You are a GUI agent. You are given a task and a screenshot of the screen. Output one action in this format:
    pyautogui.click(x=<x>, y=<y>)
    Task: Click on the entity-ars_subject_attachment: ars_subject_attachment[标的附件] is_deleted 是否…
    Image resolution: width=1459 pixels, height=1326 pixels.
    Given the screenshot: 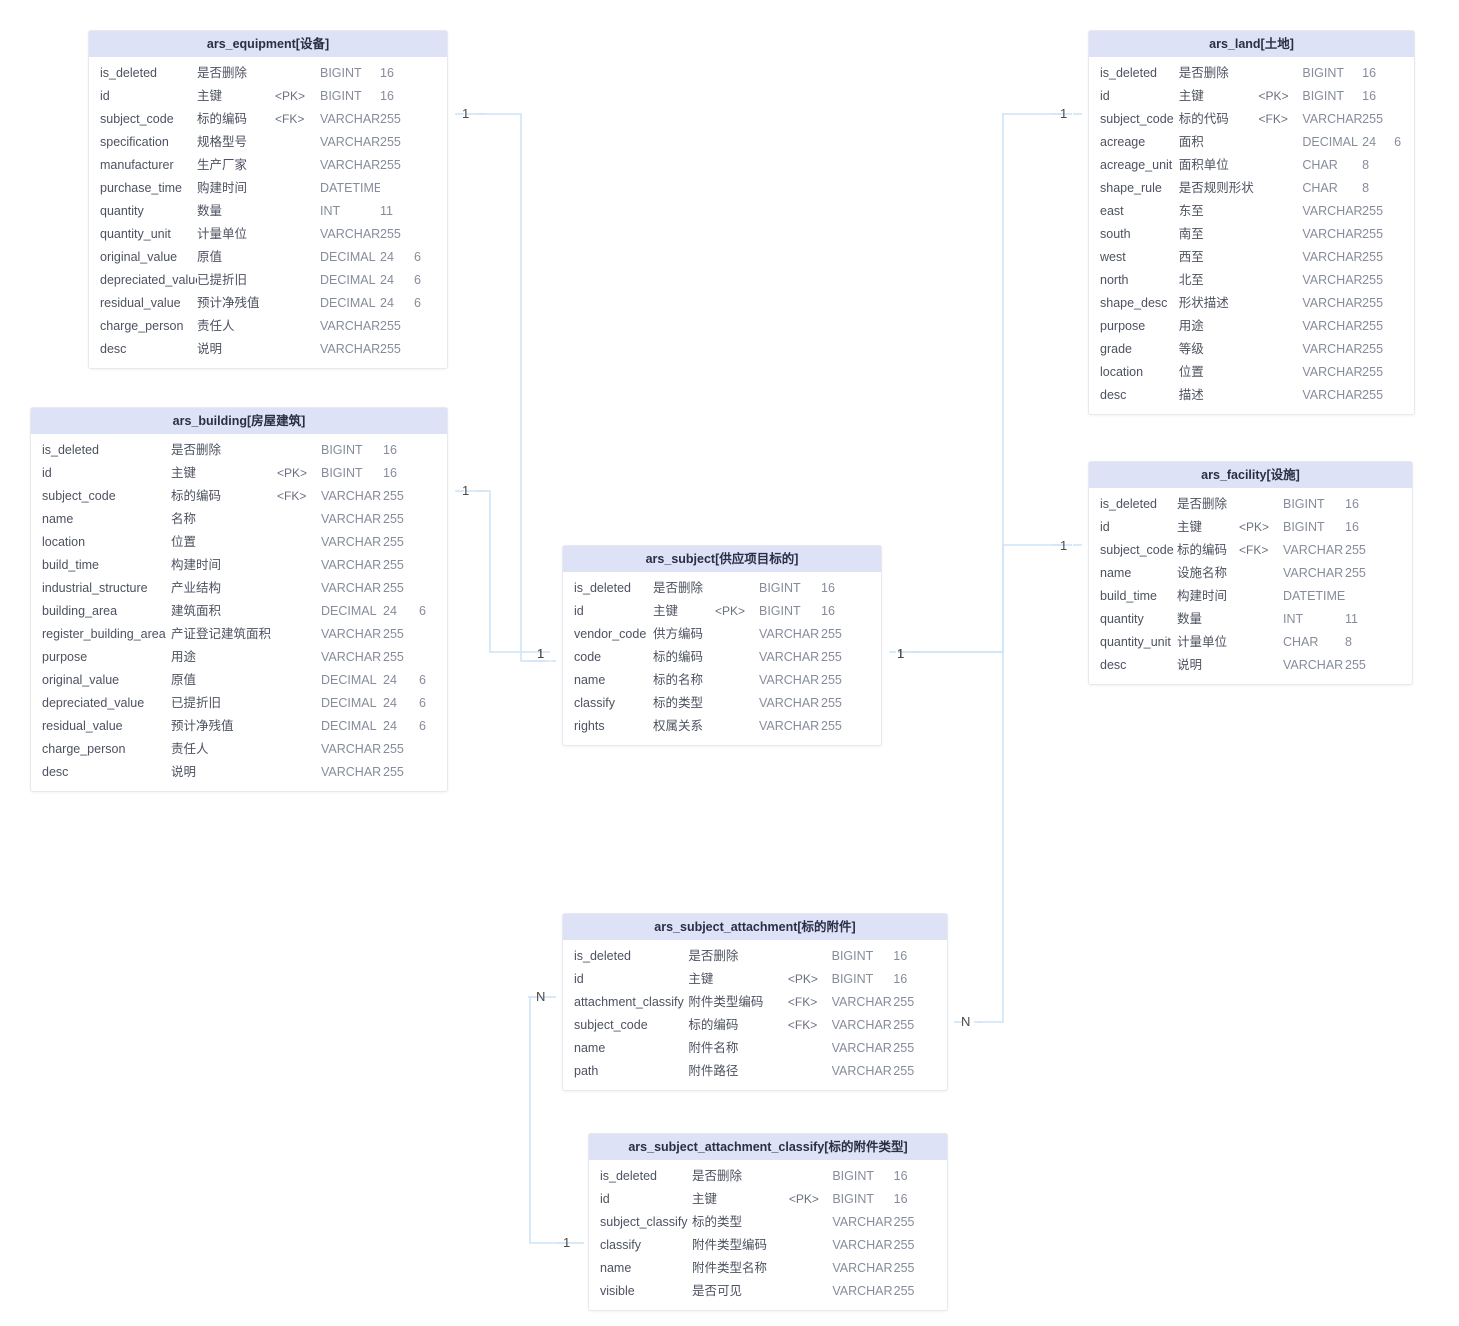 What is the action you would take?
    pyautogui.click(x=755, y=1002)
    